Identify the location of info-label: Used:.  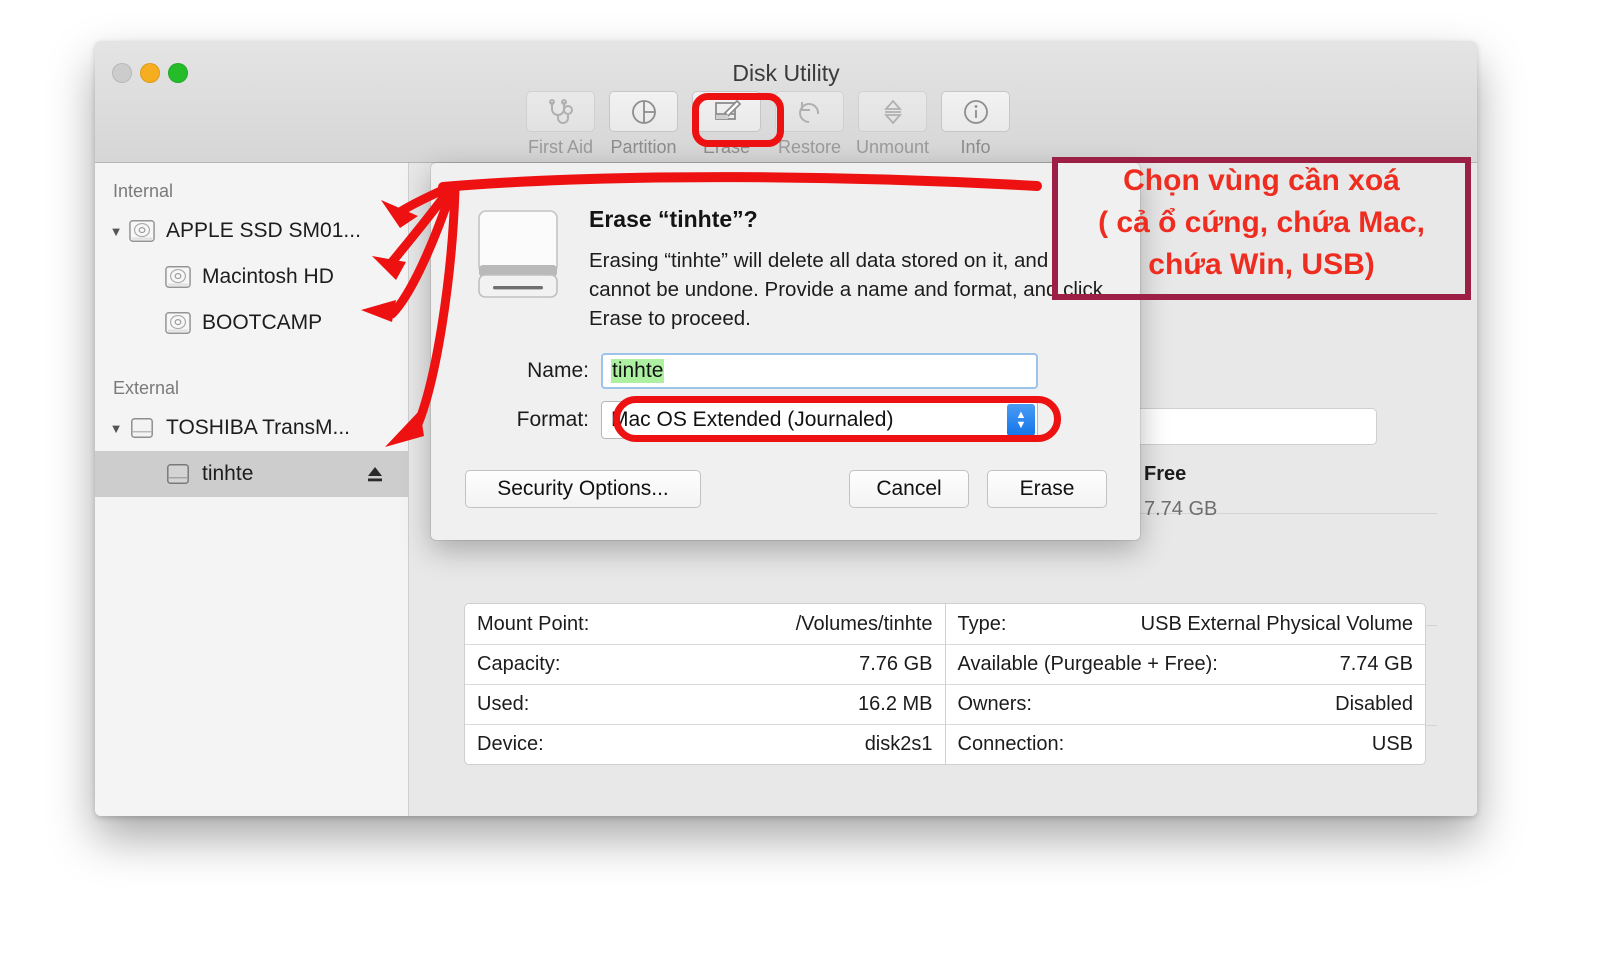
(503, 704).